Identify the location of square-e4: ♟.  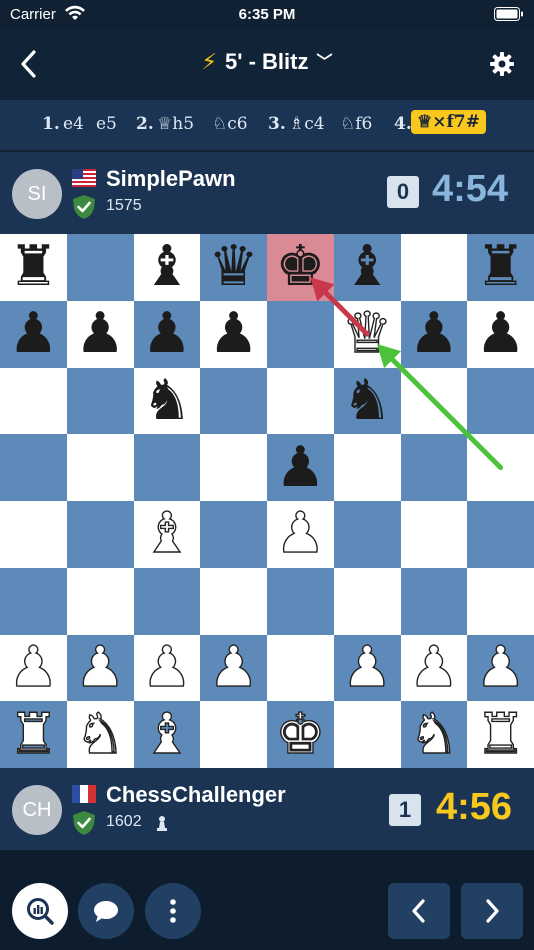
(300, 534).